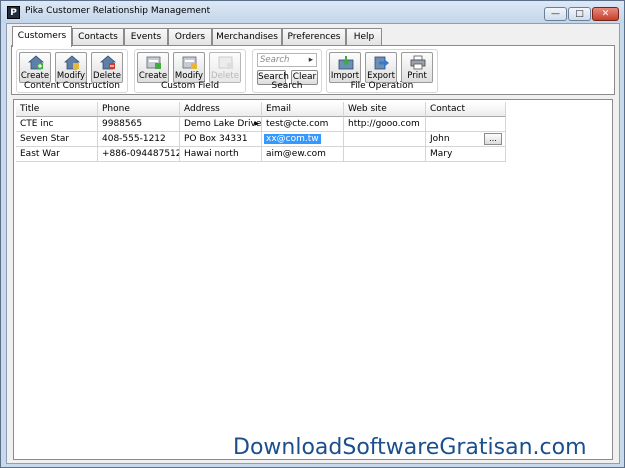  What do you see at coordinates (139, 124) in the screenshot?
I see `cell-phone: 9988565` at bounding box center [139, 124].